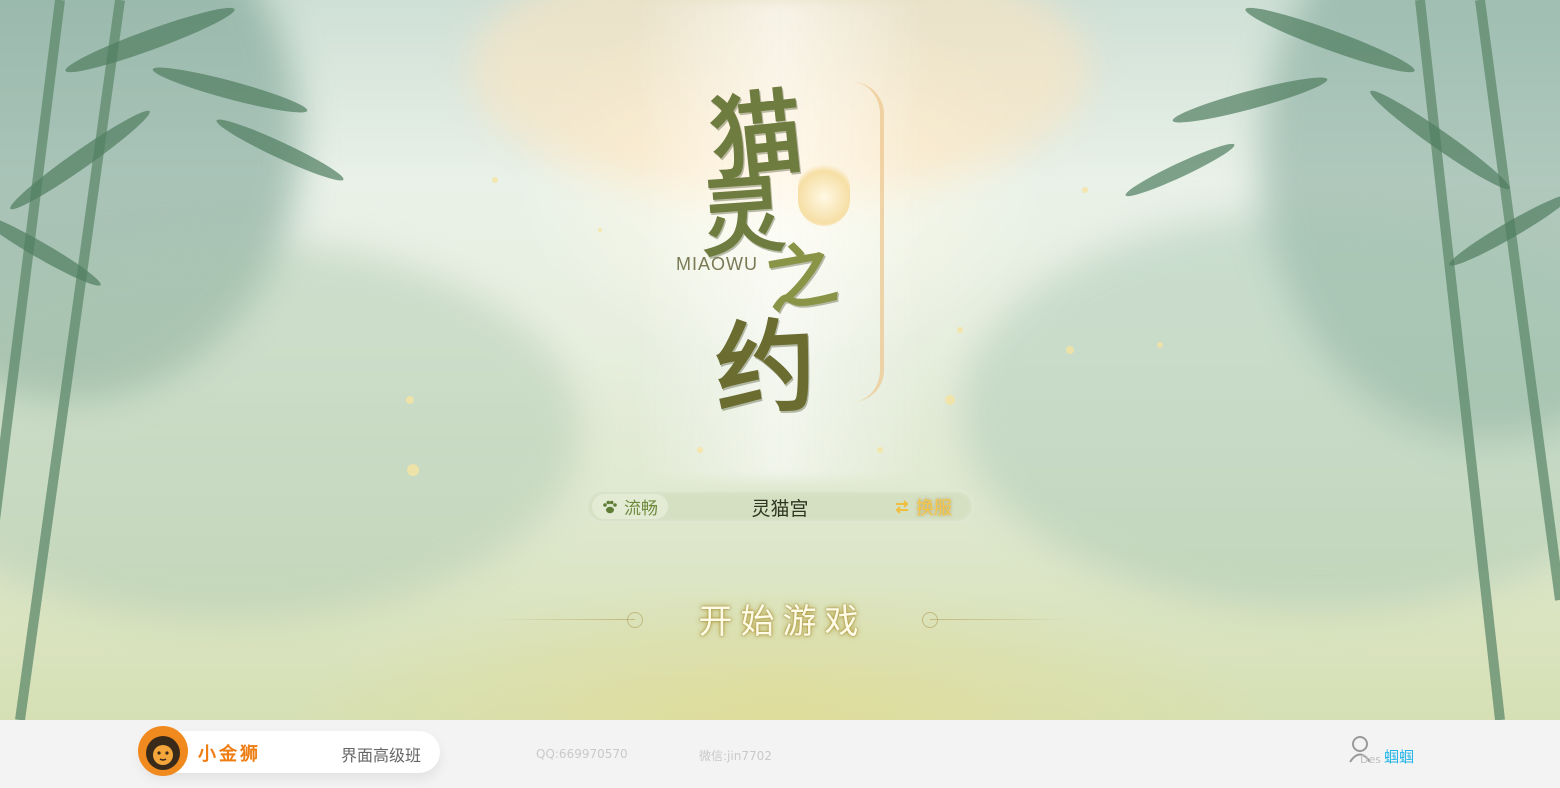 The height and width of the screenshot is (788, 1560). I want to click on qq-contact: QQ:669970570, so click(582, 754).